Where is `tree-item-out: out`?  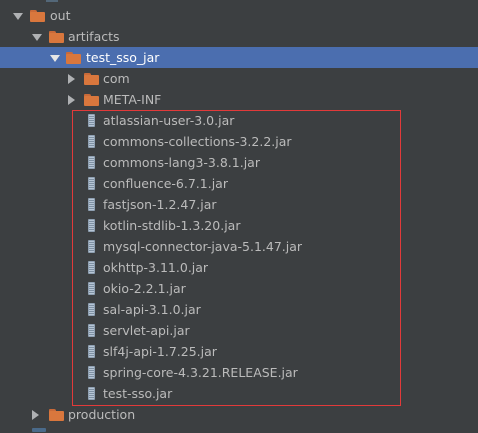 tree-item-out: out is located at coordinates (239, 15).